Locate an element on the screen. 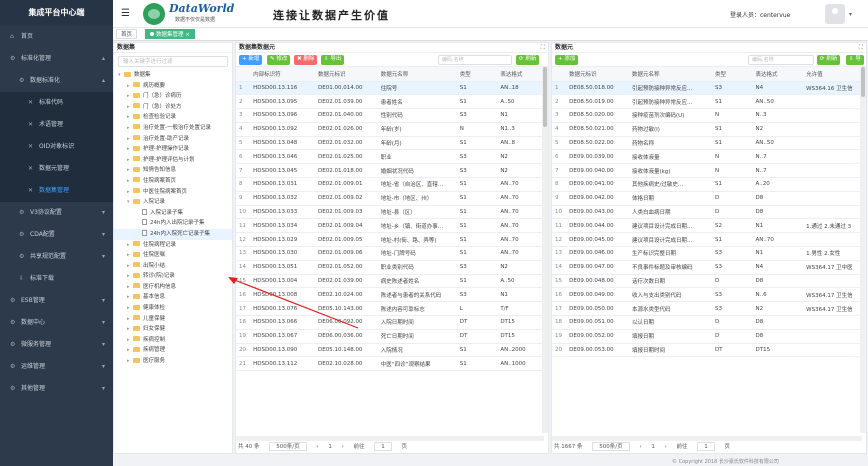 The height and width of the screenshot is (466, 868). add-button: + 新增 is located at coordinates (251, 60).